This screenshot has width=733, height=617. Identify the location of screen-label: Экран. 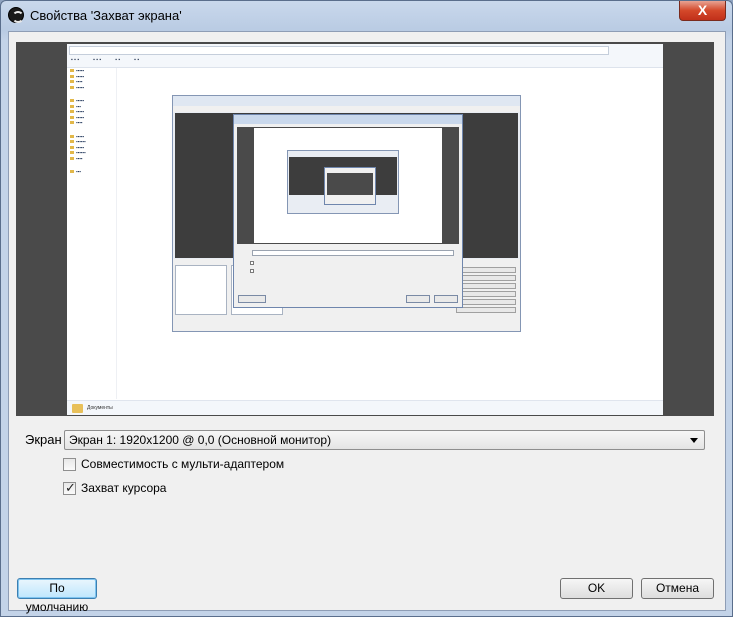
(43, 439).